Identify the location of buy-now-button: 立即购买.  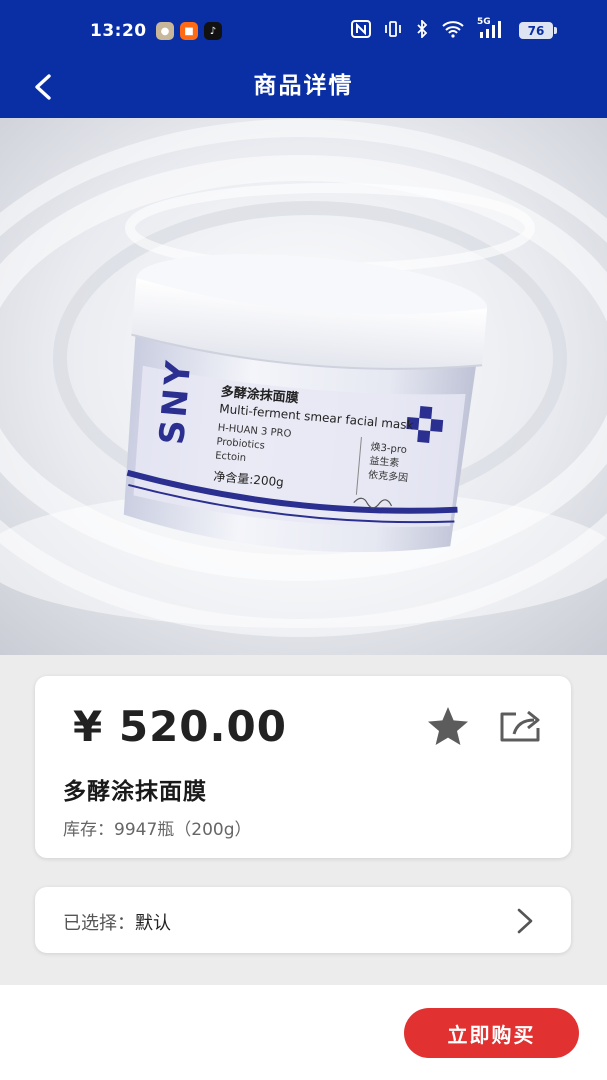
(491, 1033).